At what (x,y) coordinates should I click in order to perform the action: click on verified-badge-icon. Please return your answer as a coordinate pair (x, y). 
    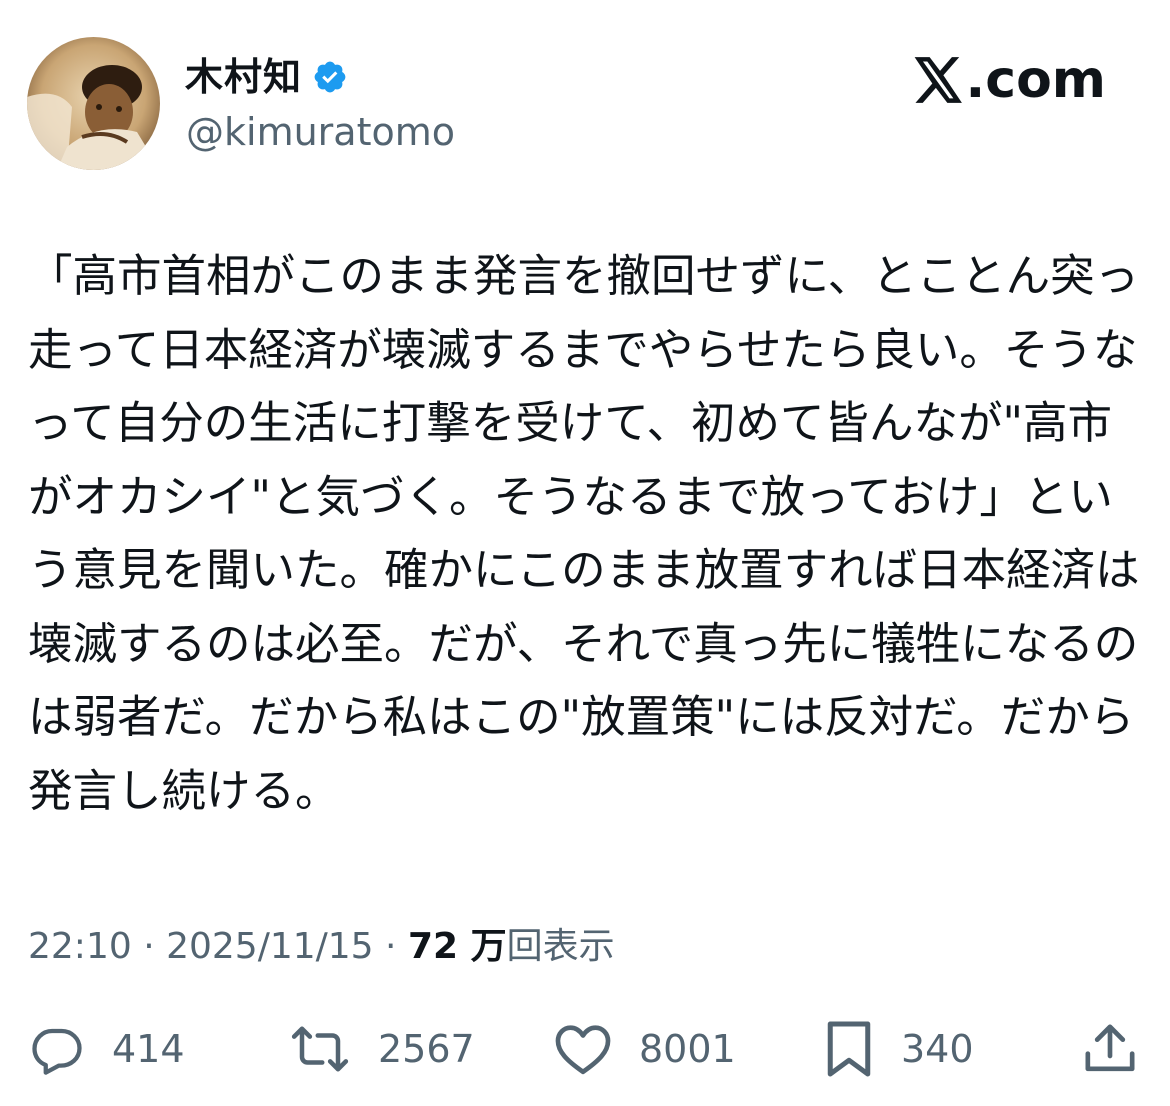
    Looking at the image, I should click on (330, 77).